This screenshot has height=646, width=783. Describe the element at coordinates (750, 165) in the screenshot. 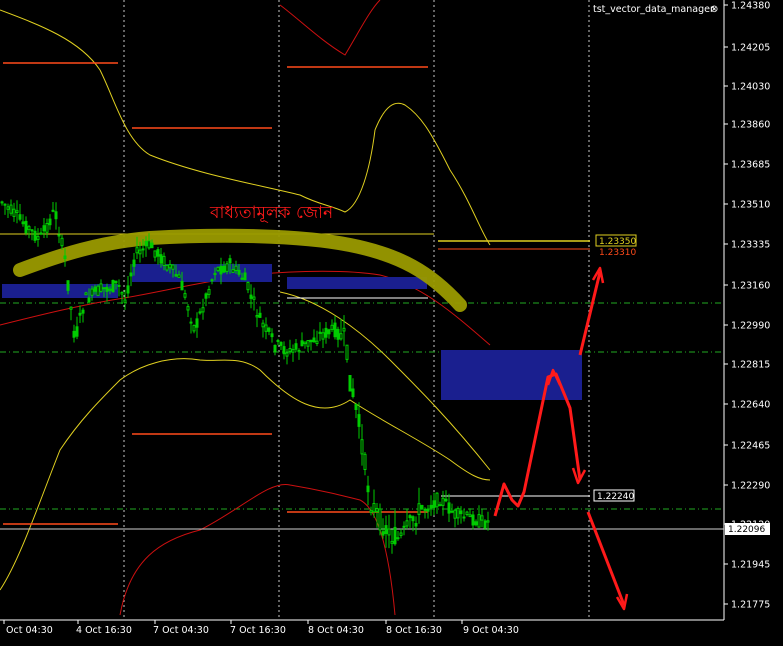

I see `price-tick-label: 1.23685` at that location.